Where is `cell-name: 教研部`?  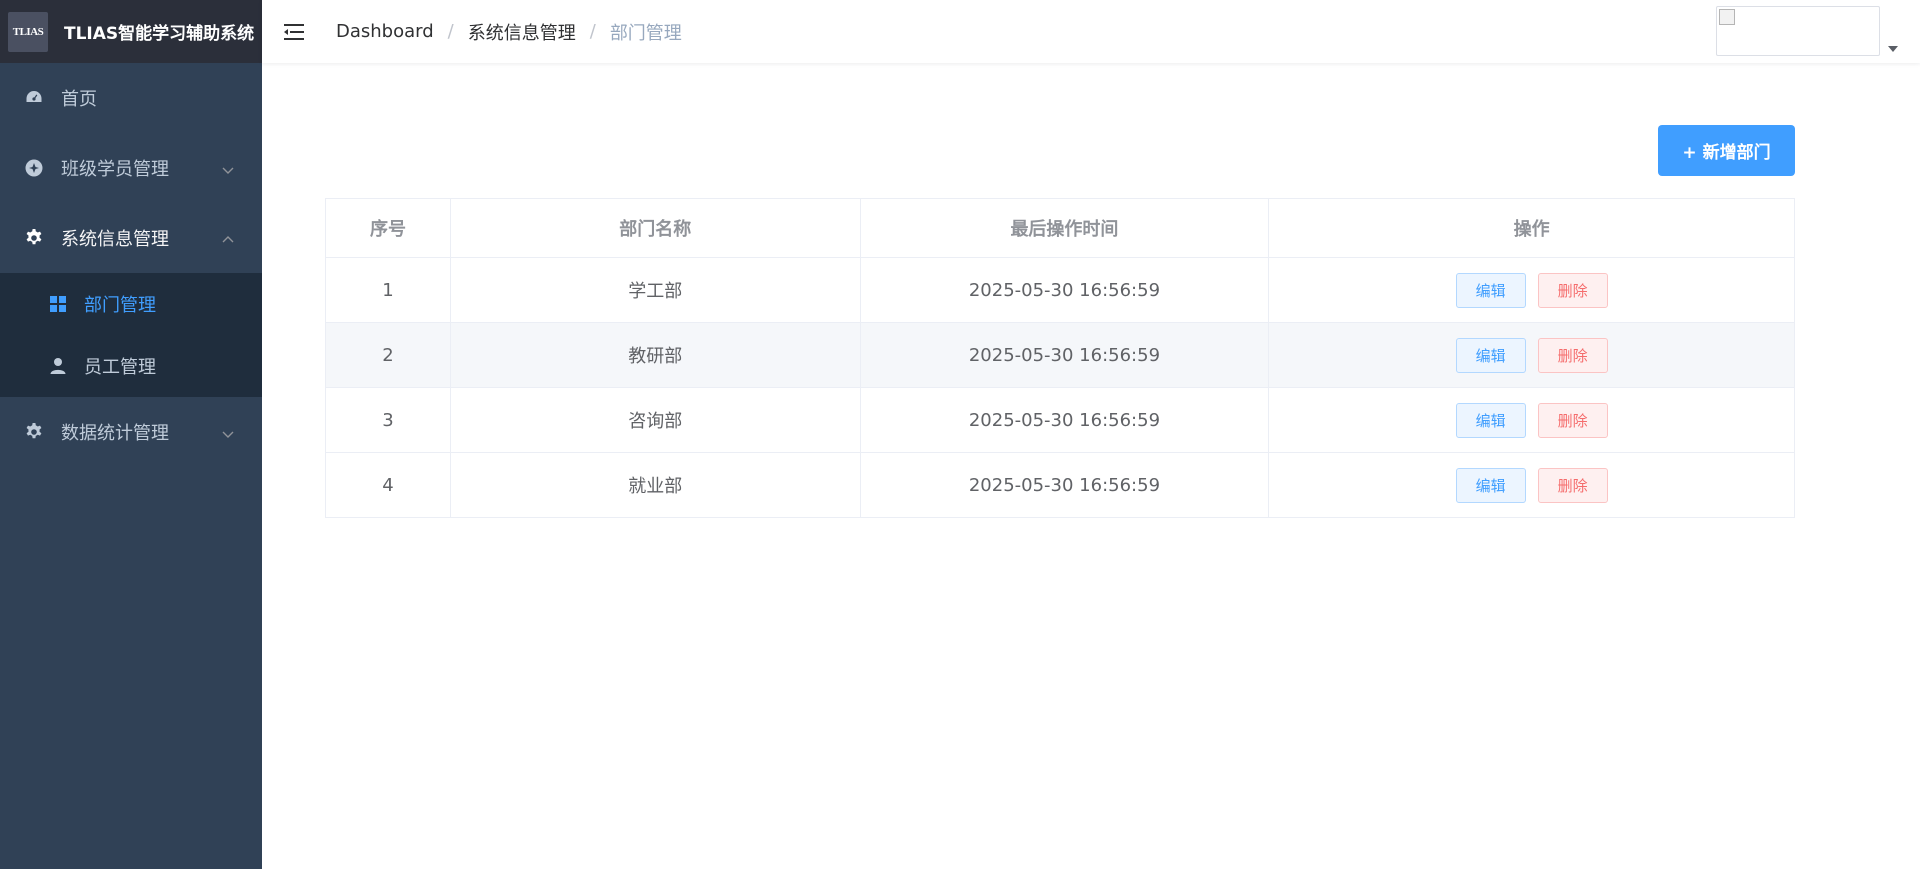 cell-name: 教研部 is located at coordinates (655, 355).